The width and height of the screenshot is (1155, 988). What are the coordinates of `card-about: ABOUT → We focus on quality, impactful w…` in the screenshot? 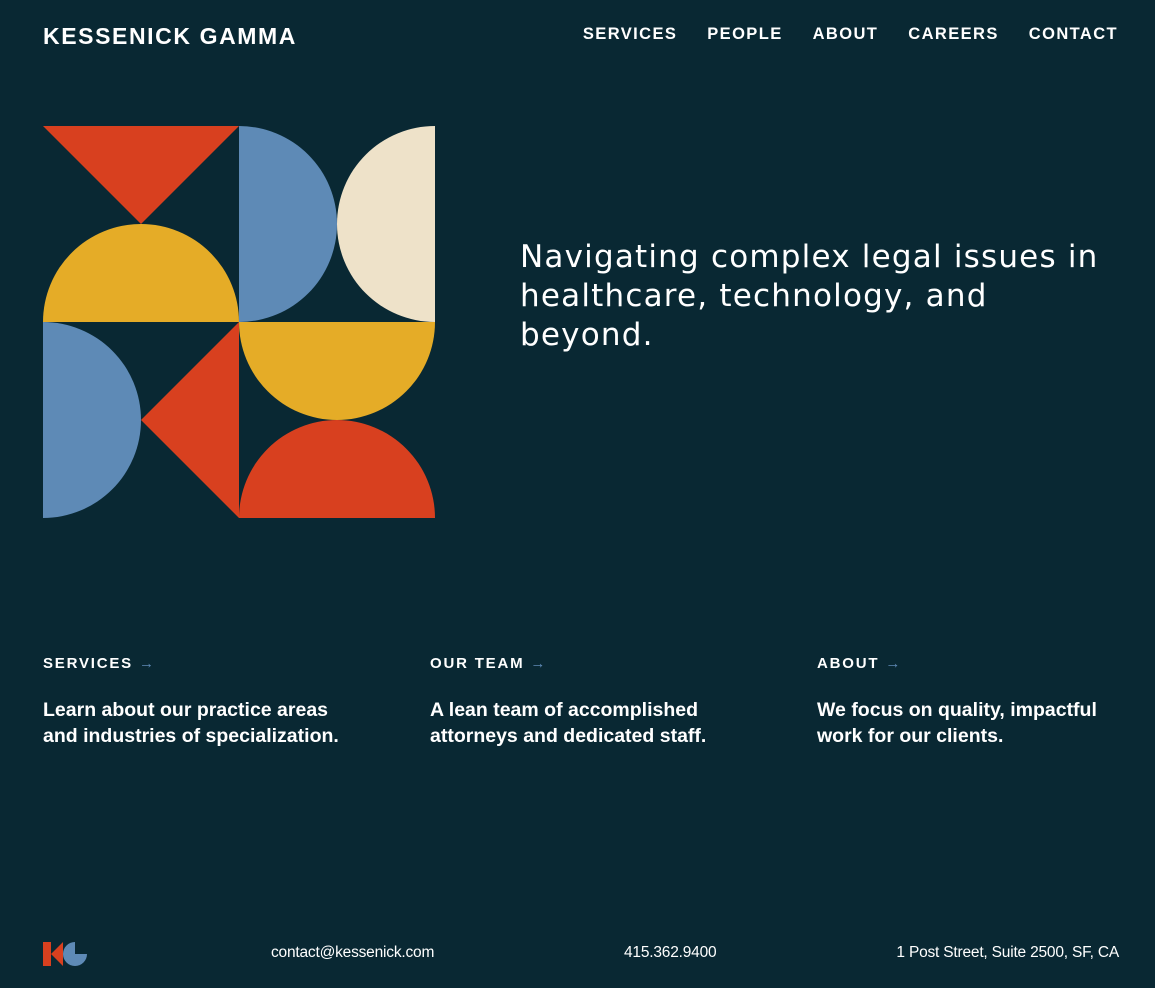 It's located at (967, 702).